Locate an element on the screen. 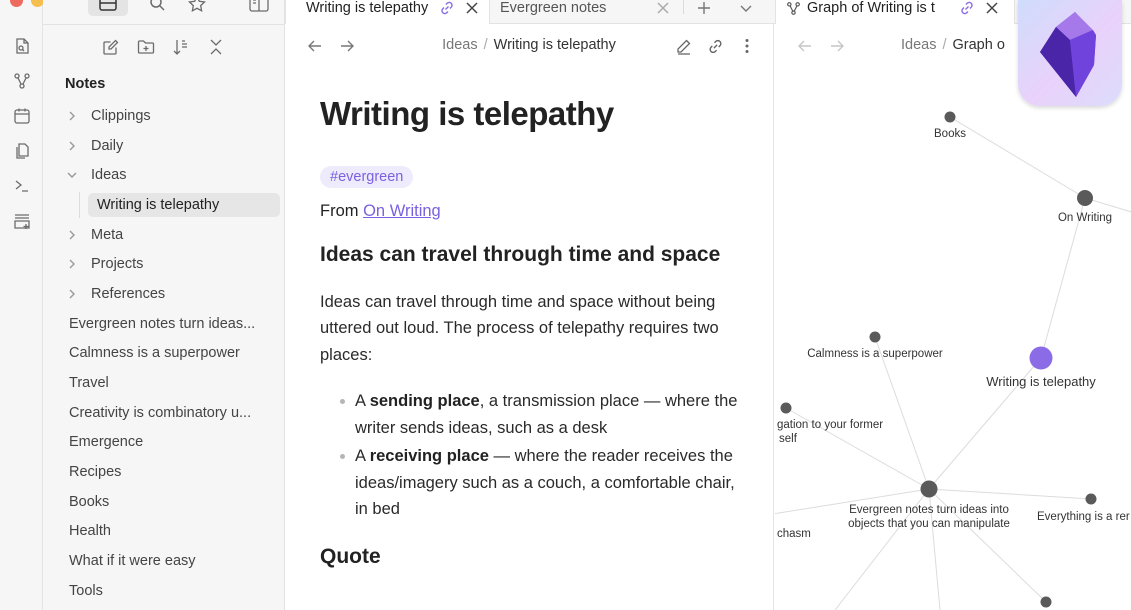 This screenshot has height=610, width=1131. tab-label: Evergreen notes is located at coordinates (553, 8).